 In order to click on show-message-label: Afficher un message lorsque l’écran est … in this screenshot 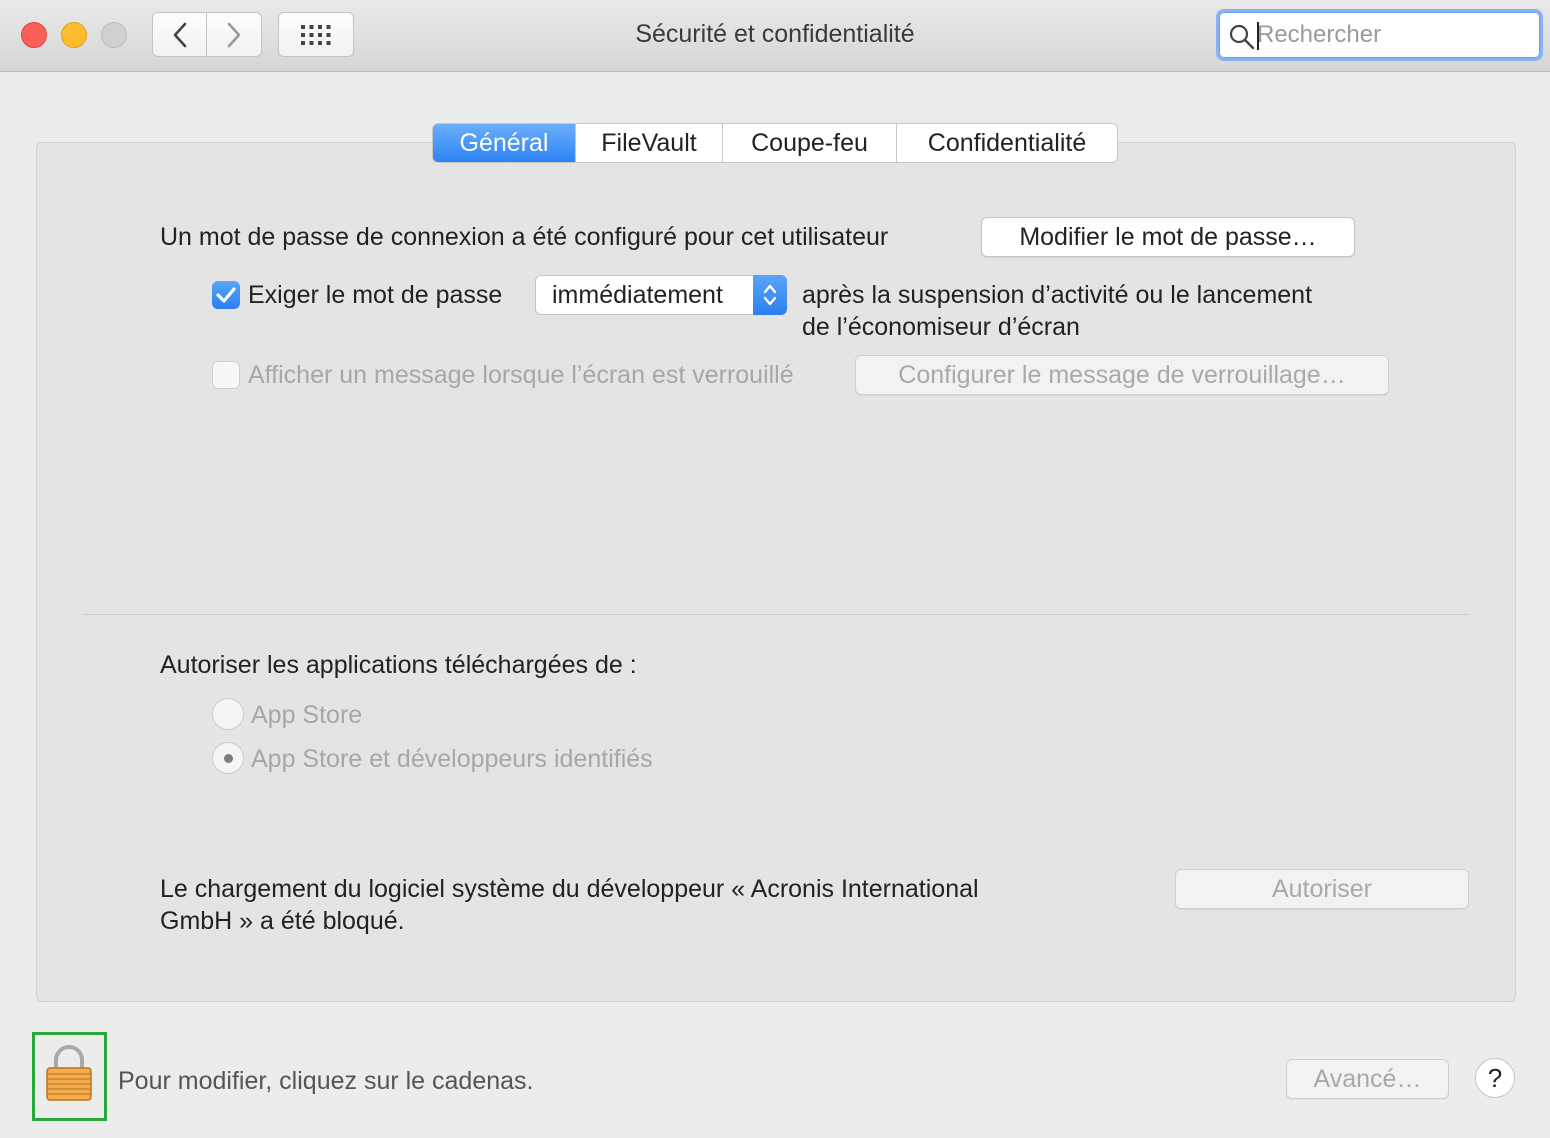, I will do `click(521, 375)`.